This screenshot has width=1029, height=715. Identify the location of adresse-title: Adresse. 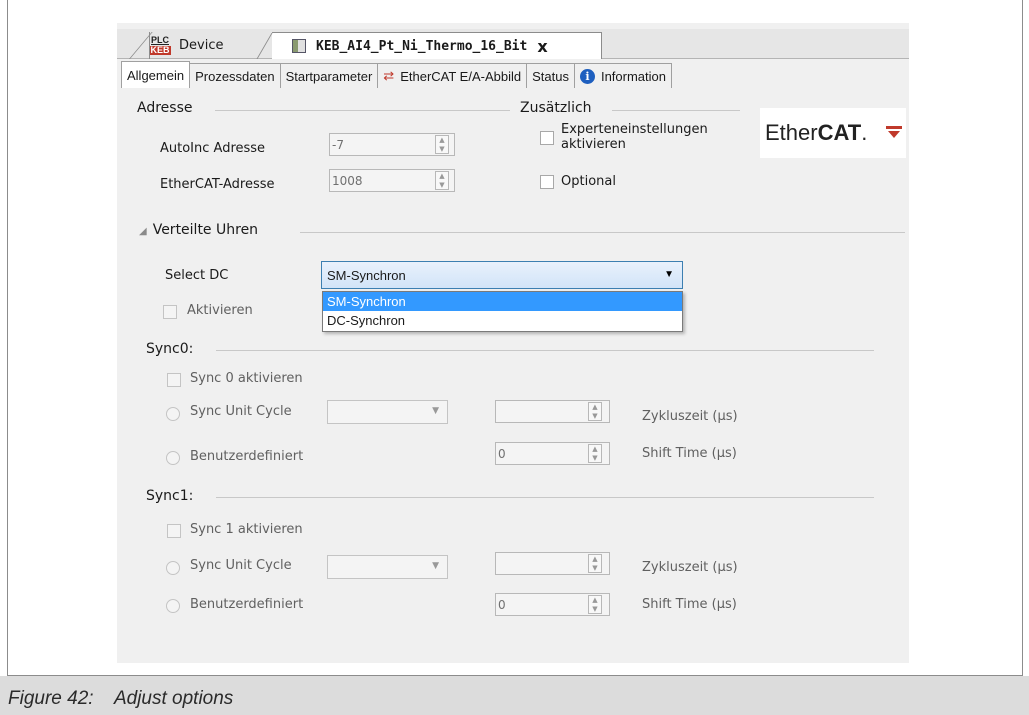
(165, 108).